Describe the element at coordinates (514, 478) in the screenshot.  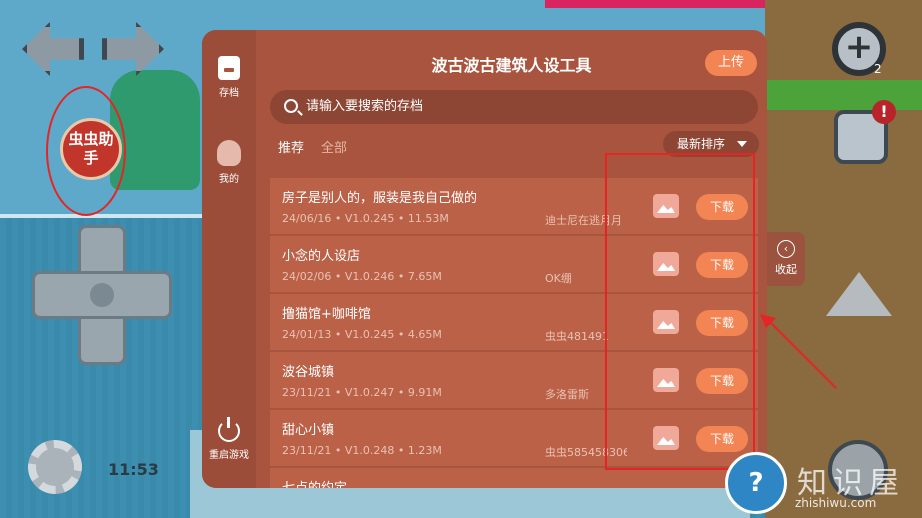
I see `list-item: 七点的约定` at that location.